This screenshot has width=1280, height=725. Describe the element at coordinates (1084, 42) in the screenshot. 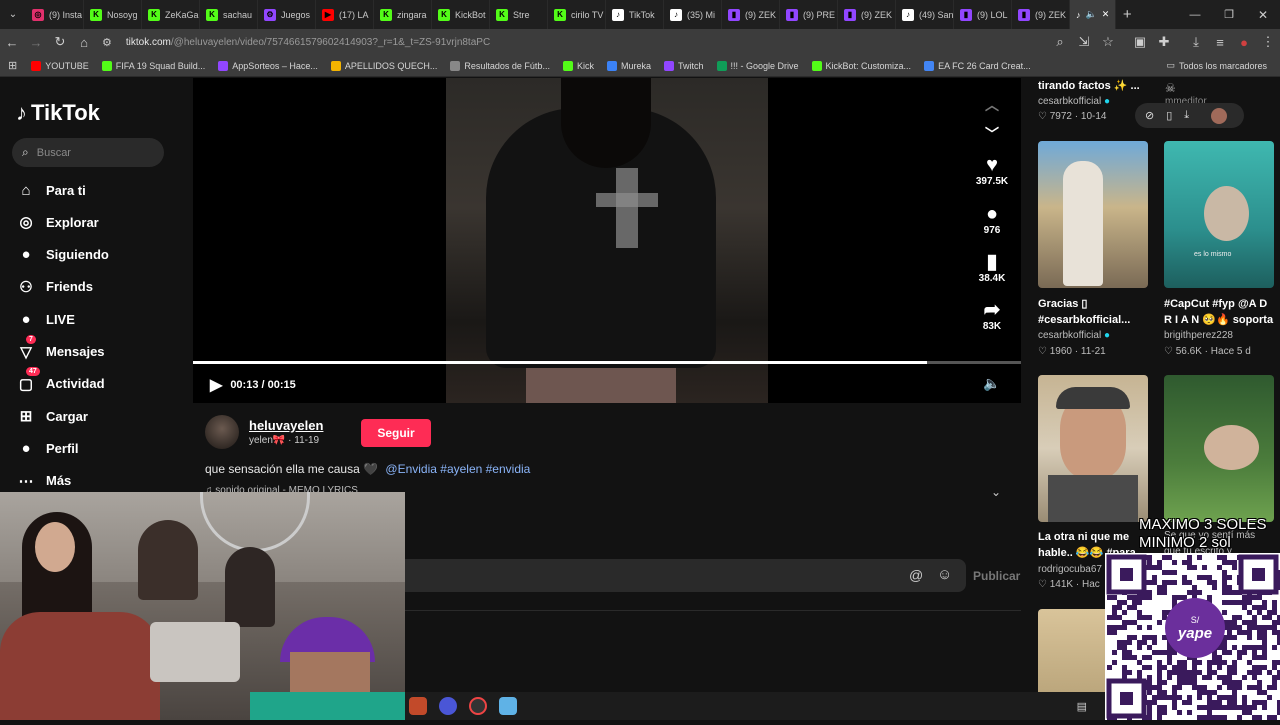

I see `install-app-icon: ⇲` at that location.